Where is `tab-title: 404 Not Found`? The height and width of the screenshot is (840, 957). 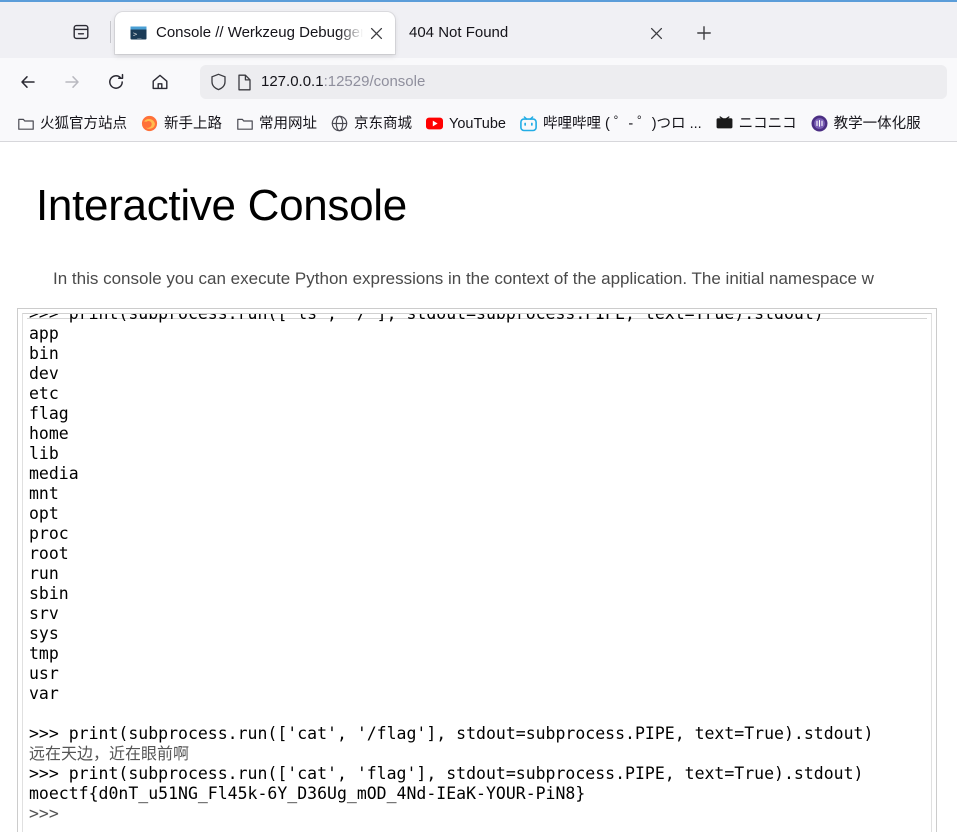
tab-title: 404 Not Found is located at coordinates (459, 32).